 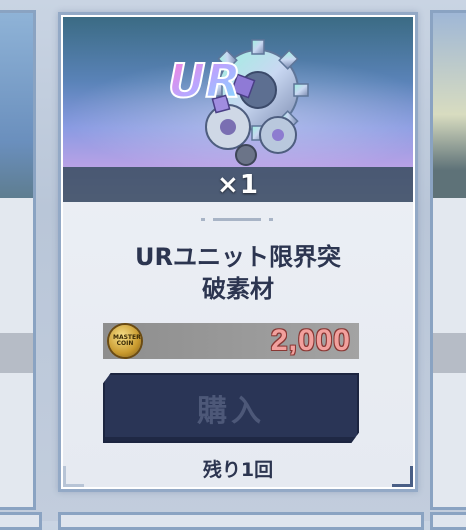 What do you see at coordinates (73, 476) in the screenshot?
I see `card-corner-accent-left` at bounding box center [73, 476].